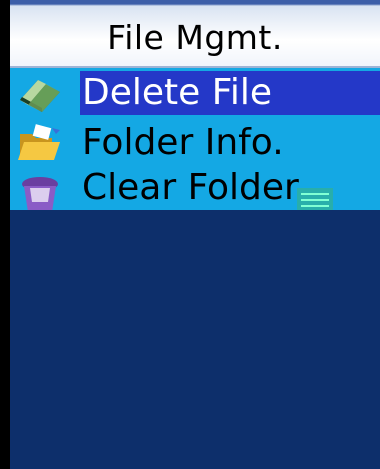  Describe the element at coordinates (230, 93) in the screenshot. I see `menu-item-label: Delete File` at that location.